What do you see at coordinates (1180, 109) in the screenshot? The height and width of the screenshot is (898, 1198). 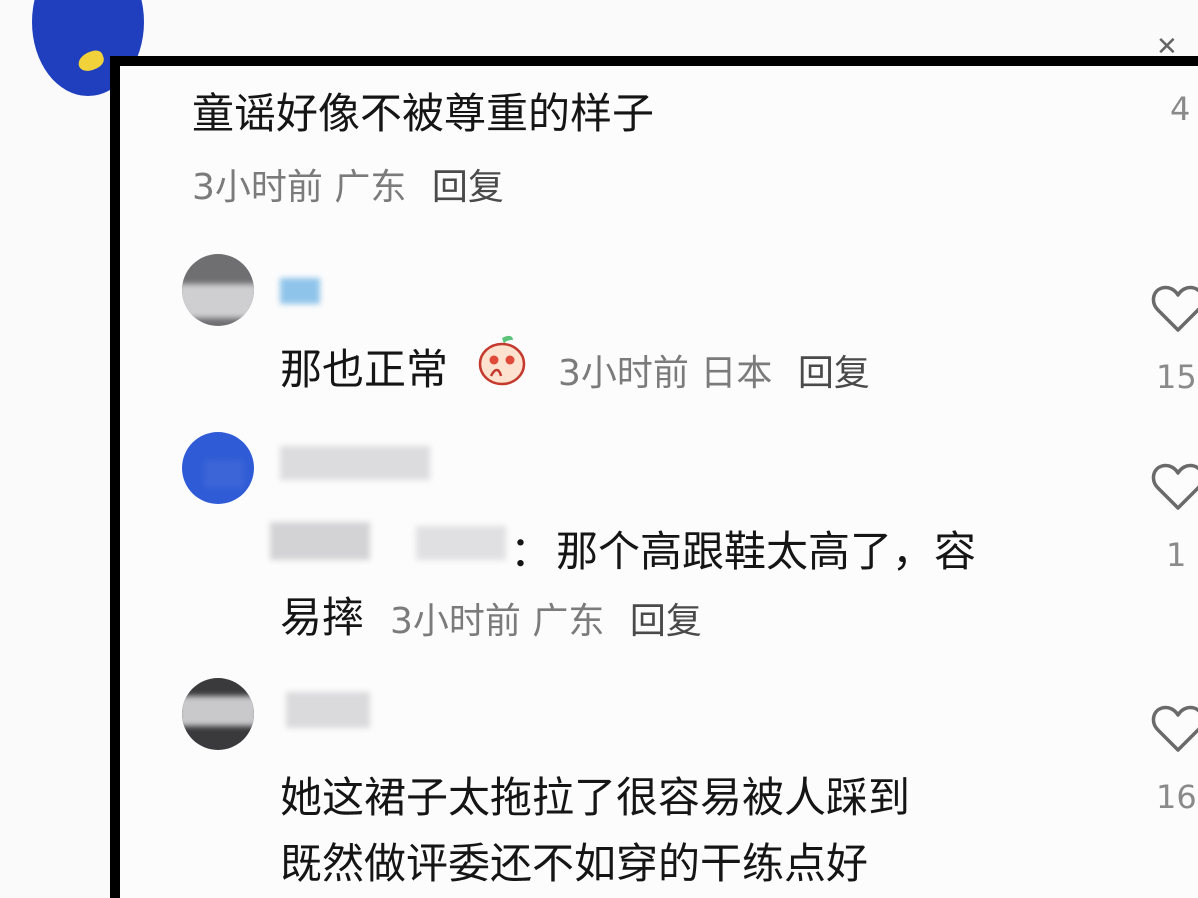 I see `parent-like-count: 4` at bounding box center [1180, 109].